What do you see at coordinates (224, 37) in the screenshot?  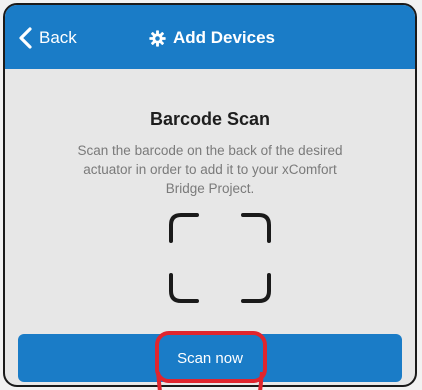 I see `page-title-text: Add Devices` at bounding box center [224, 37].